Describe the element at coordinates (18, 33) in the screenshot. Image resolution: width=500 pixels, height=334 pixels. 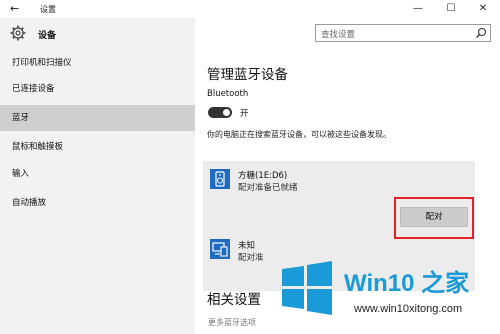
I see `gear-icon` at that location.